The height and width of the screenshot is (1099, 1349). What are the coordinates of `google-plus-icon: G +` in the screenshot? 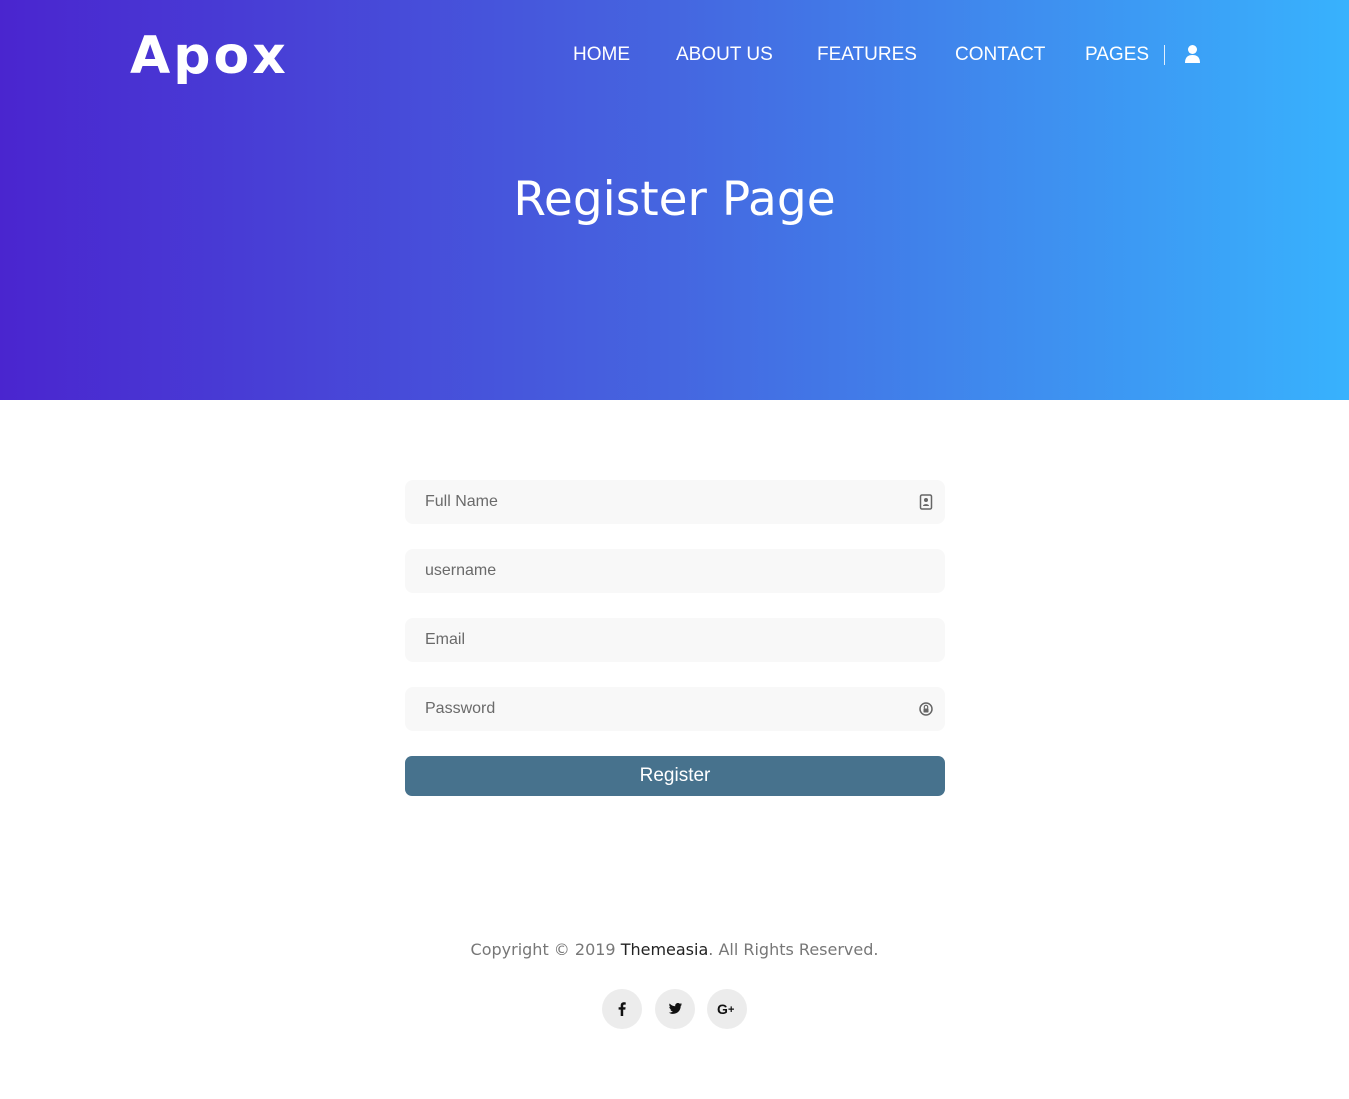 It's located at (727, 1009).